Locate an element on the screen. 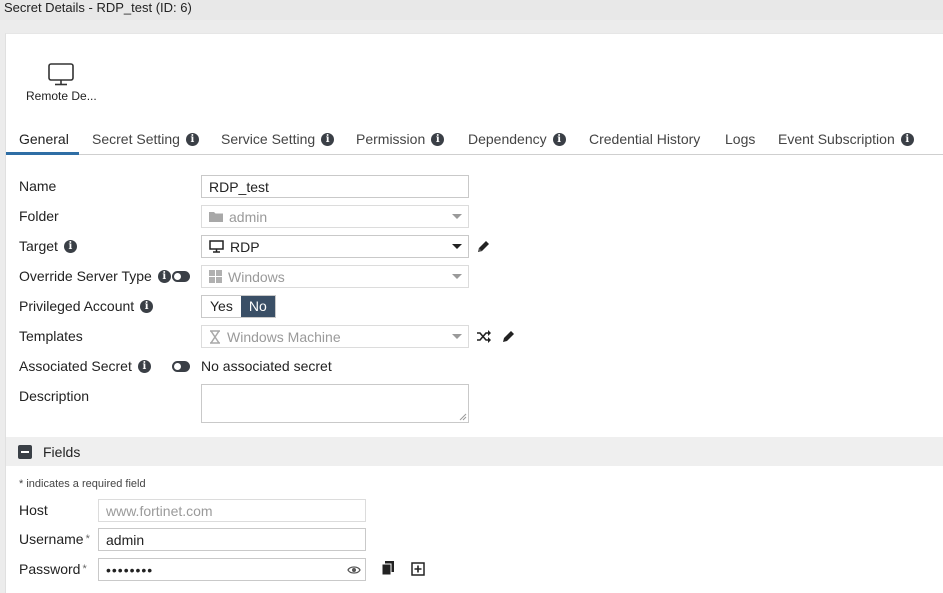  target-label: Target i is located at coordinates (48, 246).